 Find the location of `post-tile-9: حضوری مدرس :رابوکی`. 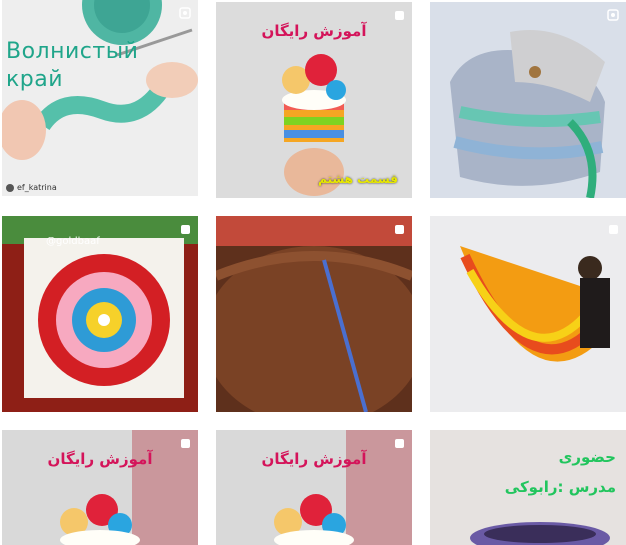

post-tile-9: حضوری مدرس :رابوکی is located at coordinates (528, 487).